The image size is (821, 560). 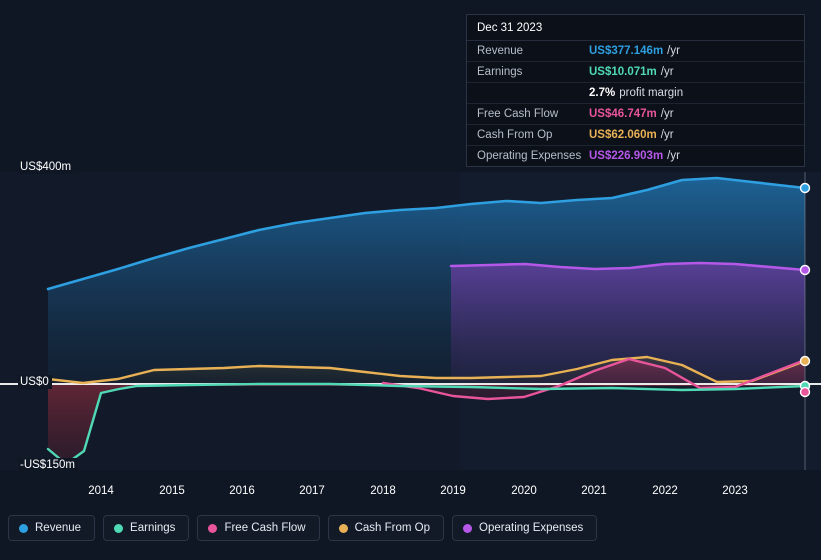 I want to click on x-axis-tick: 2016, so click(x=242, y=491).